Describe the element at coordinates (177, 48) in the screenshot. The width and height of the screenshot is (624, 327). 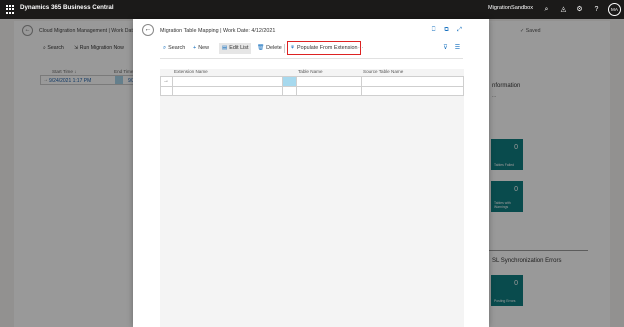
I see `search-label: Search` at that location.